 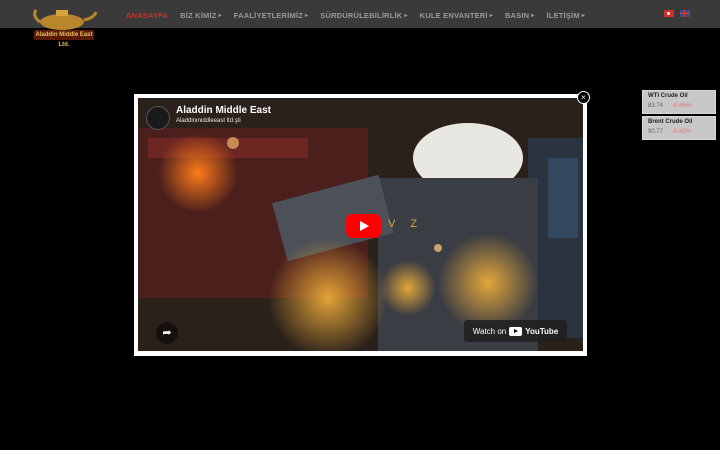 I want to click on ticker-change: -0.45%, so click(x=682, y=106).